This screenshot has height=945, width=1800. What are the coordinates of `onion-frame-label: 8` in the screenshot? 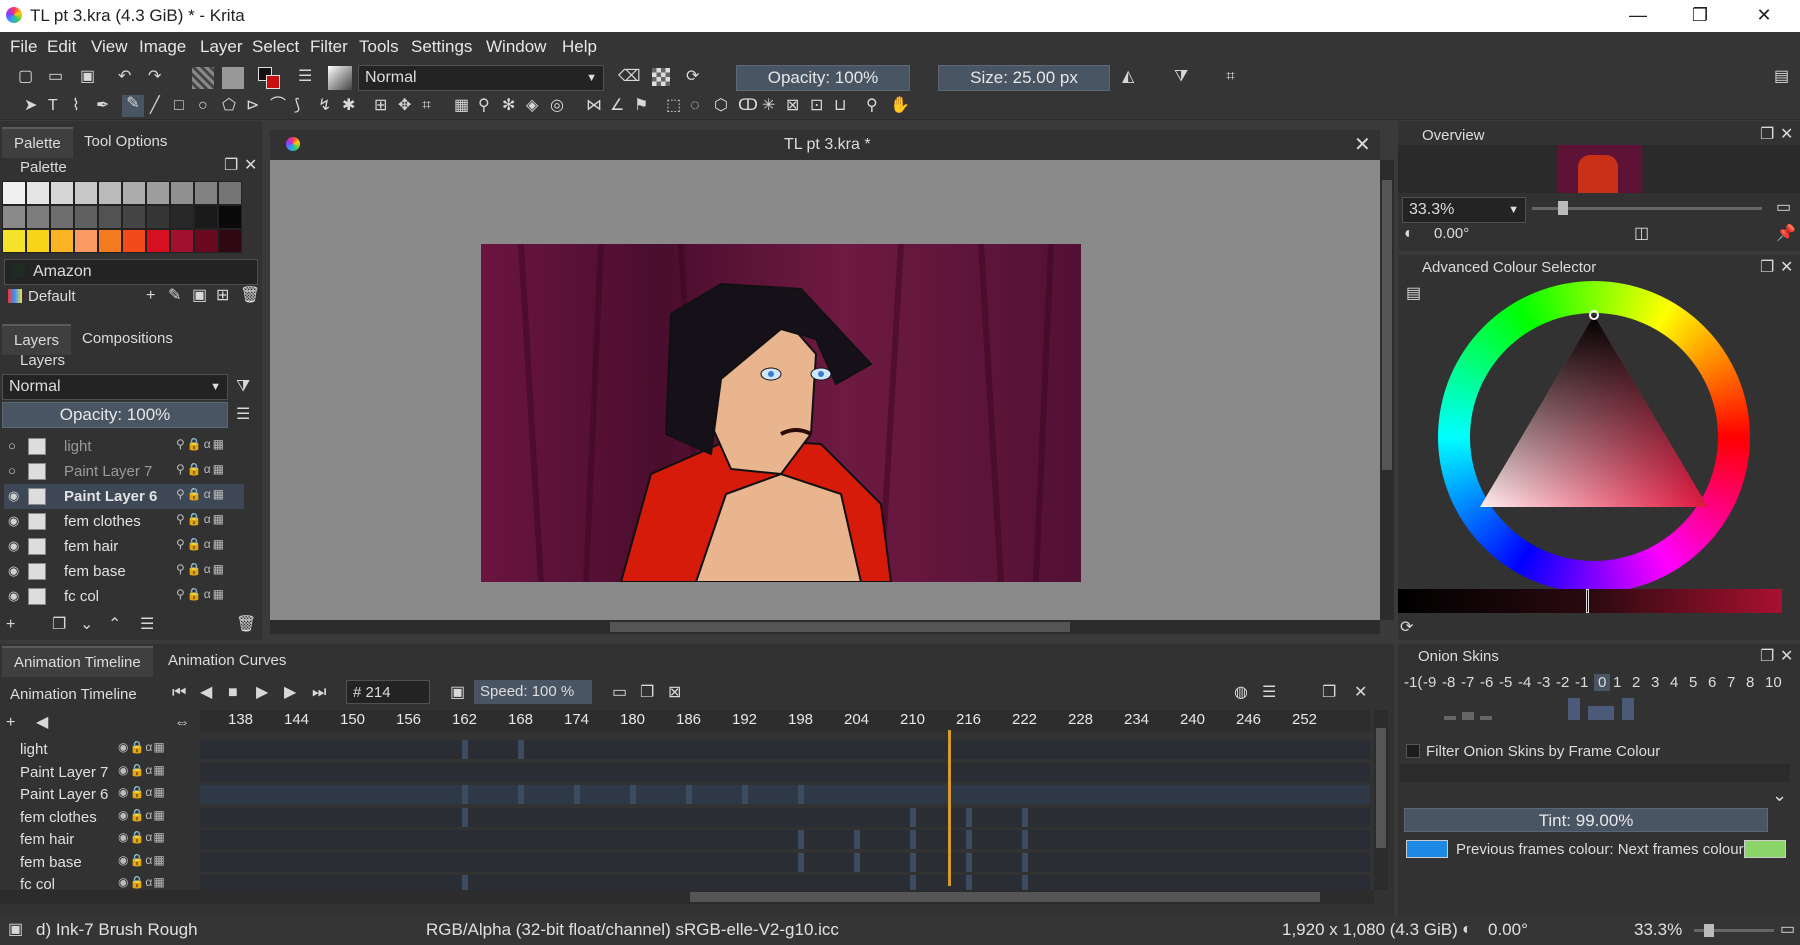 It's located at (1750, 682).